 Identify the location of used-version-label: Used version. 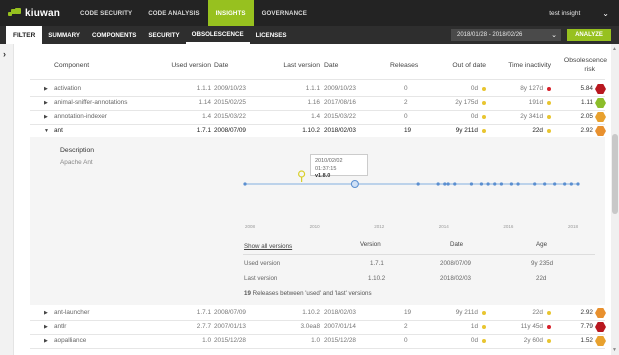
(262, 263).